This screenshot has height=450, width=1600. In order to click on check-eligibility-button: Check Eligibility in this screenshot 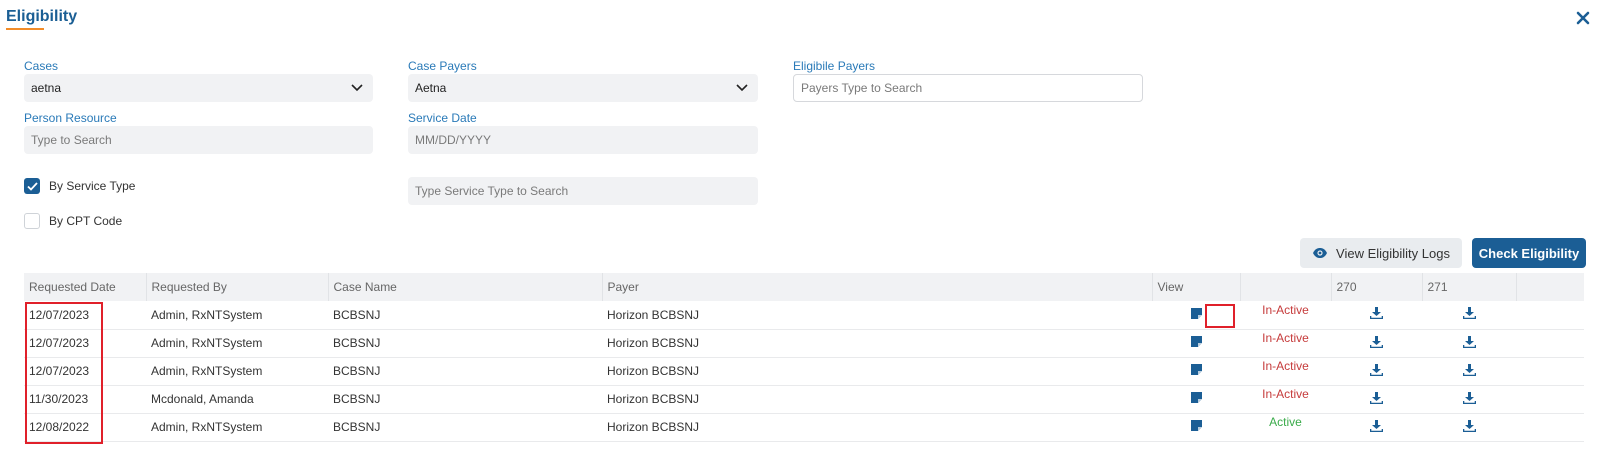, I will do `click(1529, 253)`.